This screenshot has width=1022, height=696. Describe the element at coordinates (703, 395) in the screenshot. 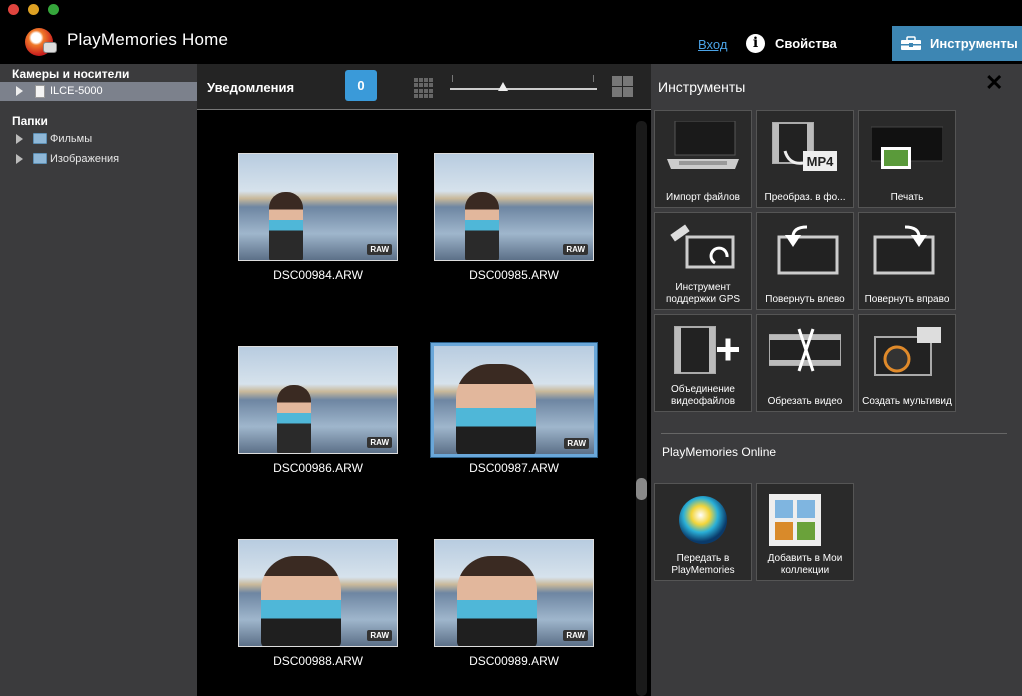

I see `tool-label: Объединение видеофайлов` at that location.